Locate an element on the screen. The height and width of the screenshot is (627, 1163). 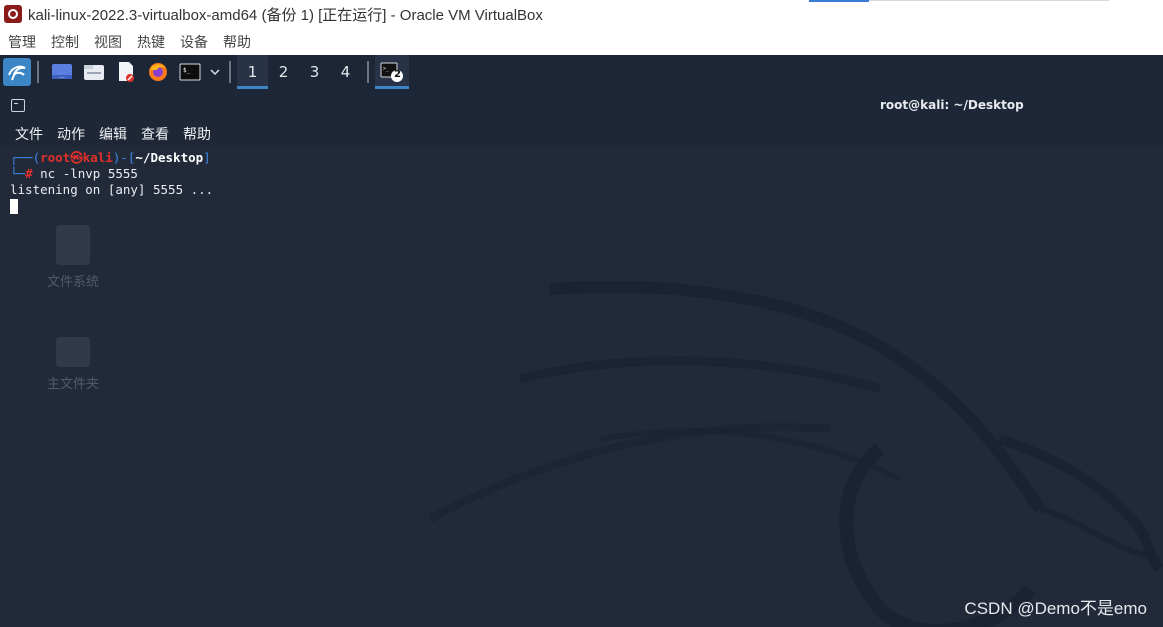
menu-help: 帮助 is located at coordinates (237, 42).